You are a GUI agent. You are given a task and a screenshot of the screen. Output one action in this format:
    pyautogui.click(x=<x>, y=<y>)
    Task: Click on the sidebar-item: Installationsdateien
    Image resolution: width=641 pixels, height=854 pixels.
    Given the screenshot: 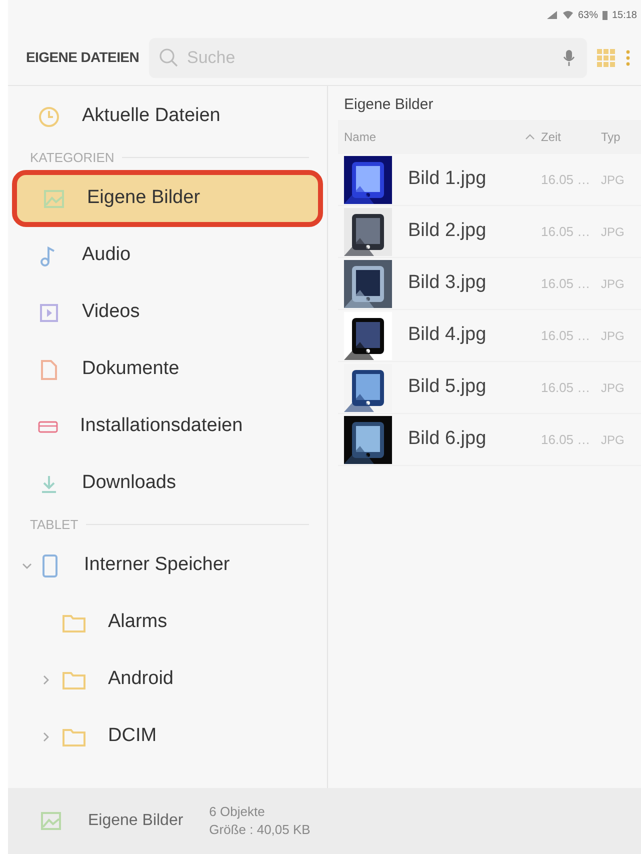 What is the action you would take?
    pyautogui.click(x=167, y=426)
    